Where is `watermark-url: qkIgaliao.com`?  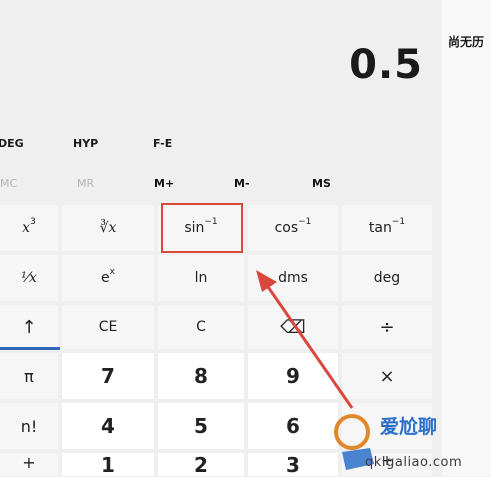 watermark-url: qkIgaliao.com is located at coordinates (414, 462).